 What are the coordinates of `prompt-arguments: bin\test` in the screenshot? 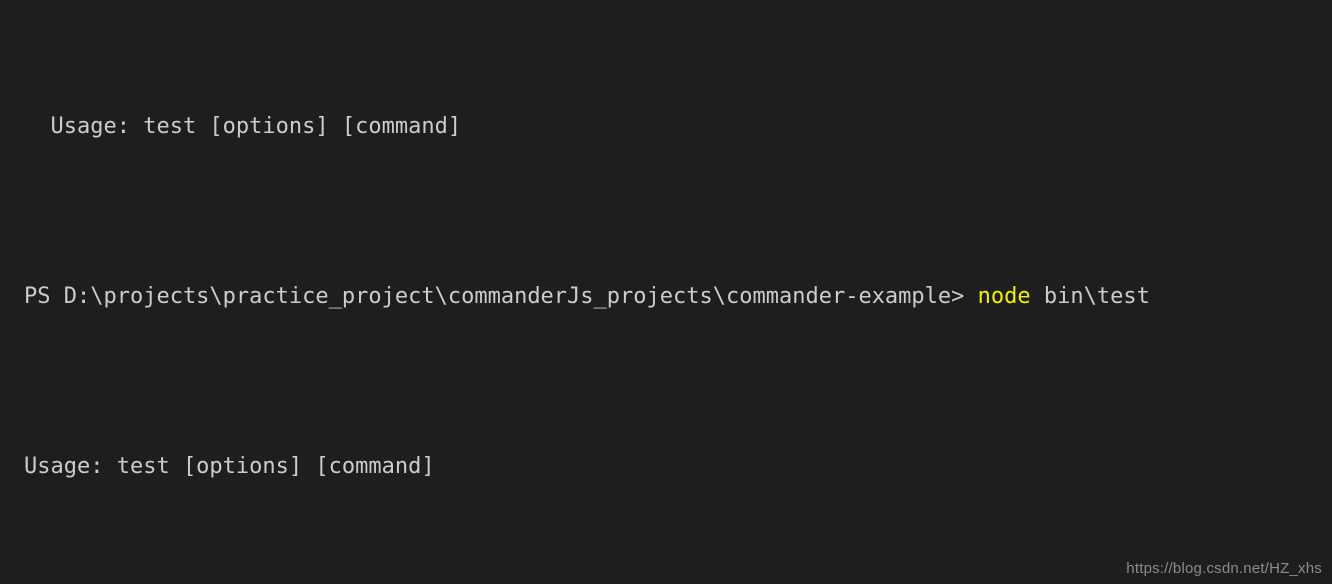 It's located at (1090, 296).